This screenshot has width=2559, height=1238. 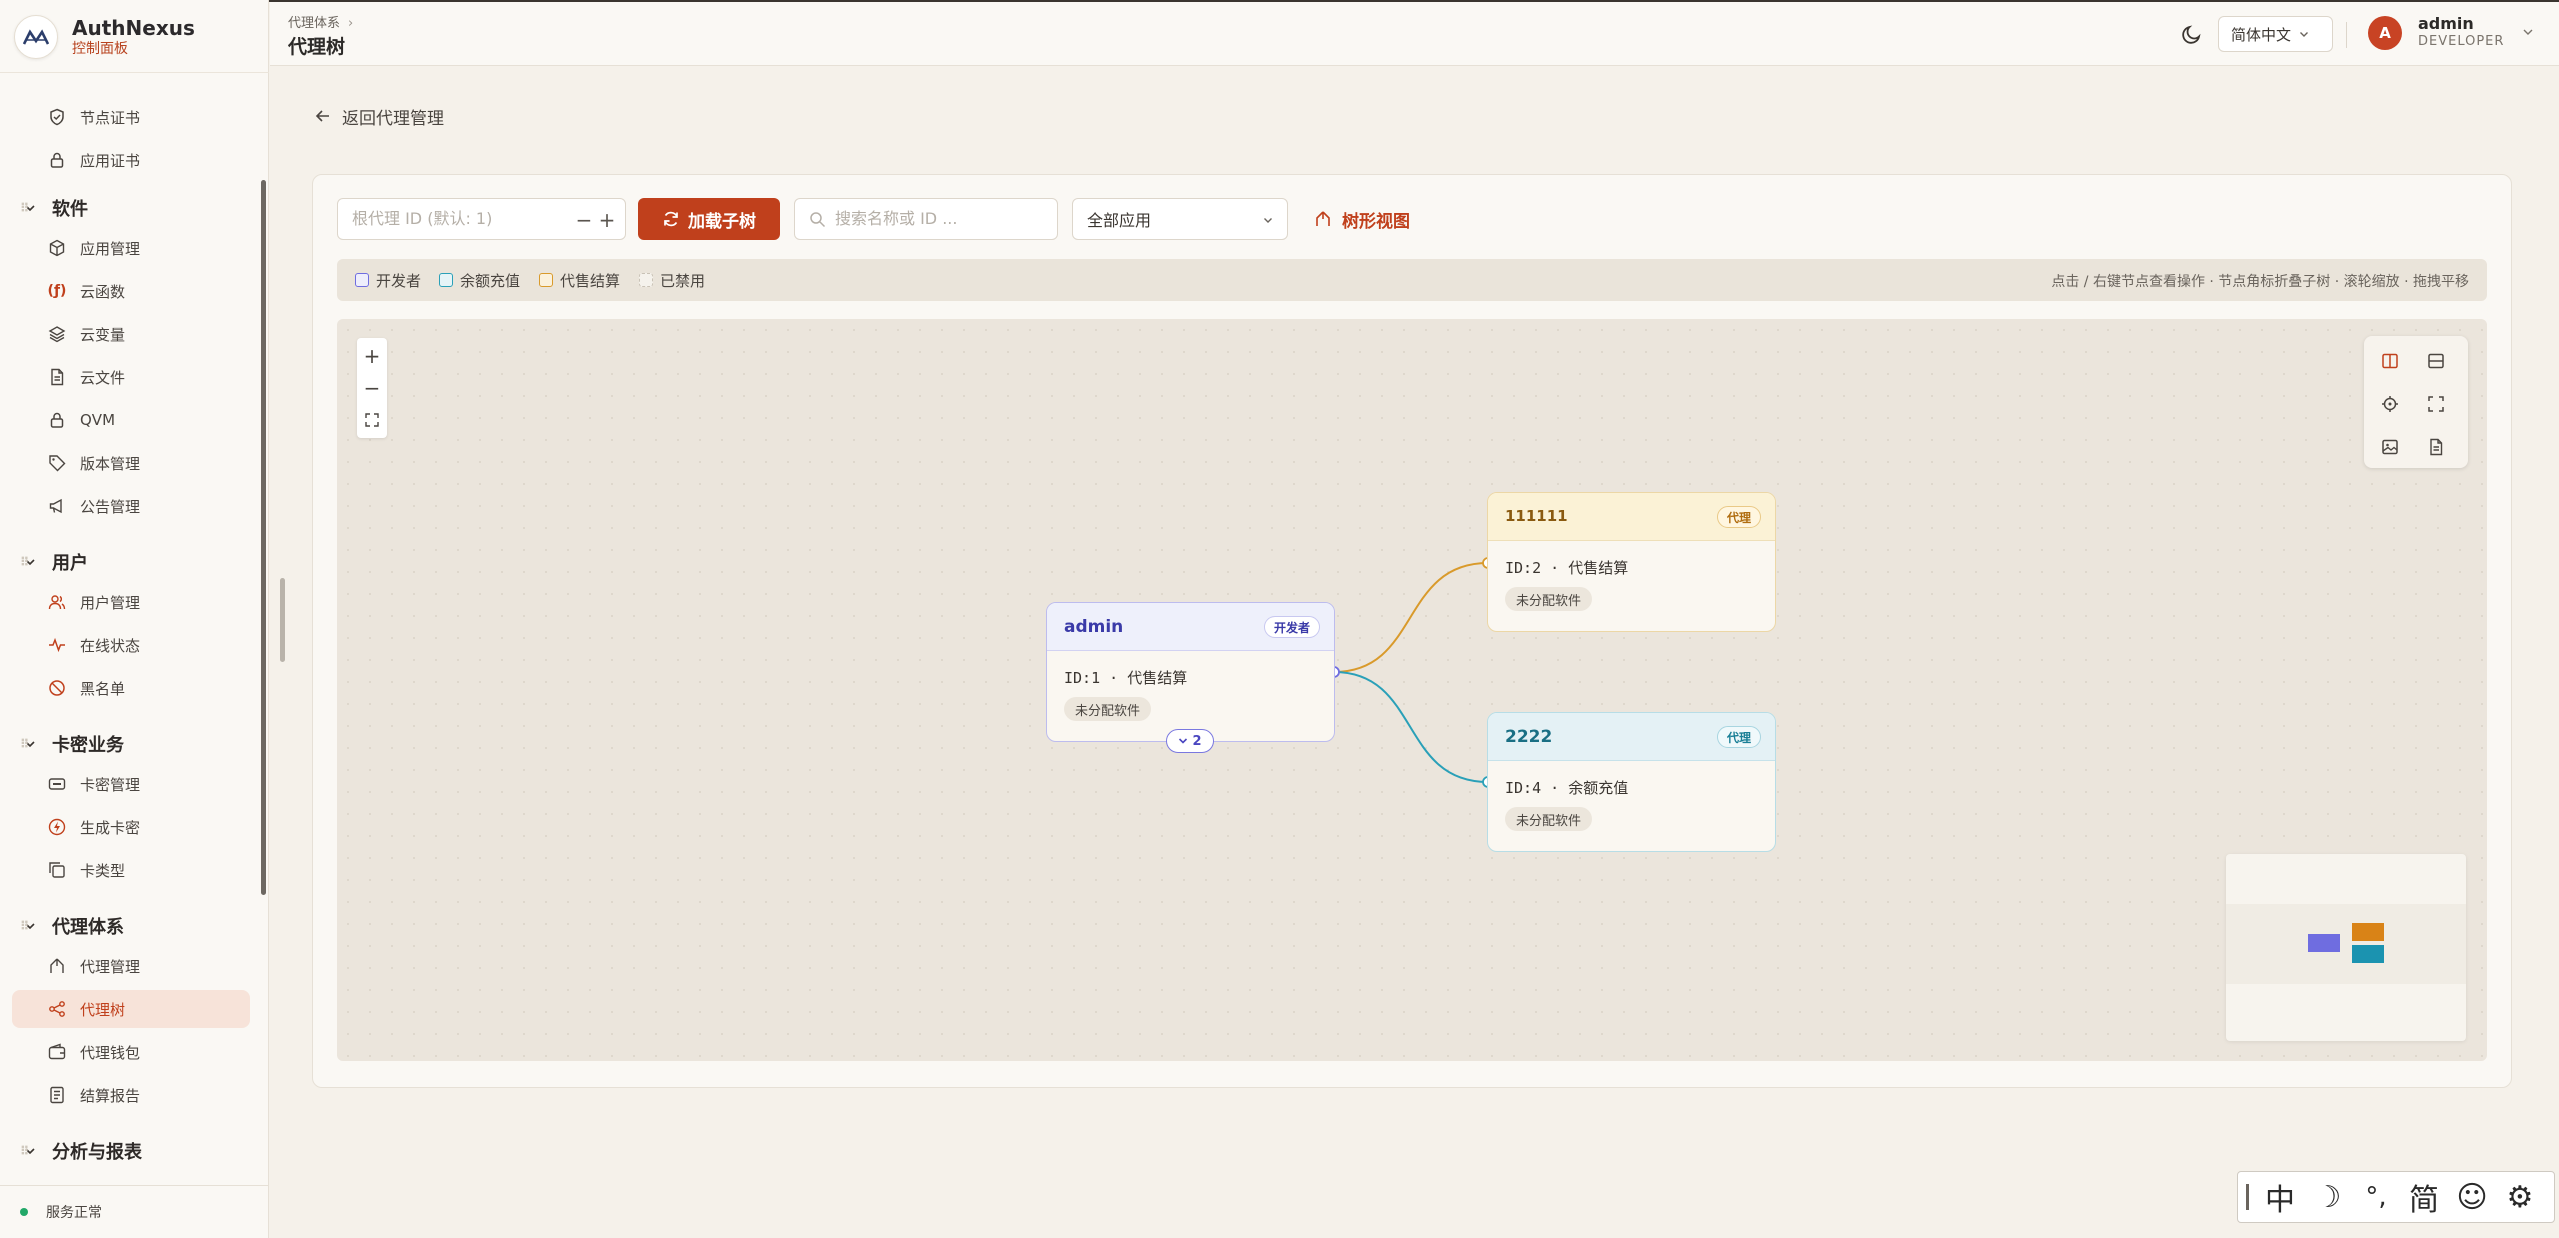 What do you see at coordinates (2280, 1197) in the screenshot?
I see `ime-mode-key: 中` at bounding box center [2280, 1197].